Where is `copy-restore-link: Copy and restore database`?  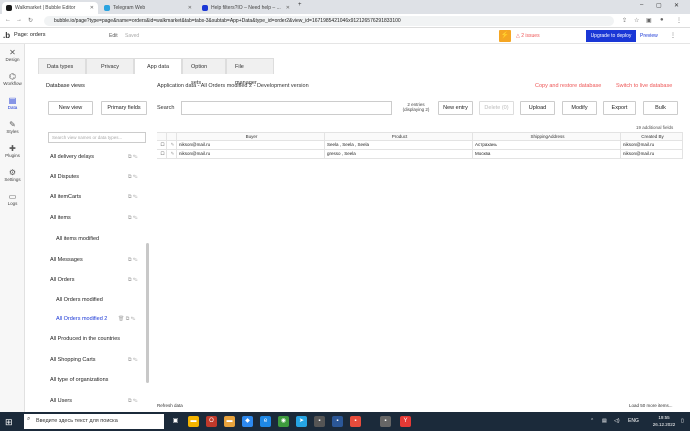 copy-restore-link: Copy and restore database is located at coordinates (568, 86).